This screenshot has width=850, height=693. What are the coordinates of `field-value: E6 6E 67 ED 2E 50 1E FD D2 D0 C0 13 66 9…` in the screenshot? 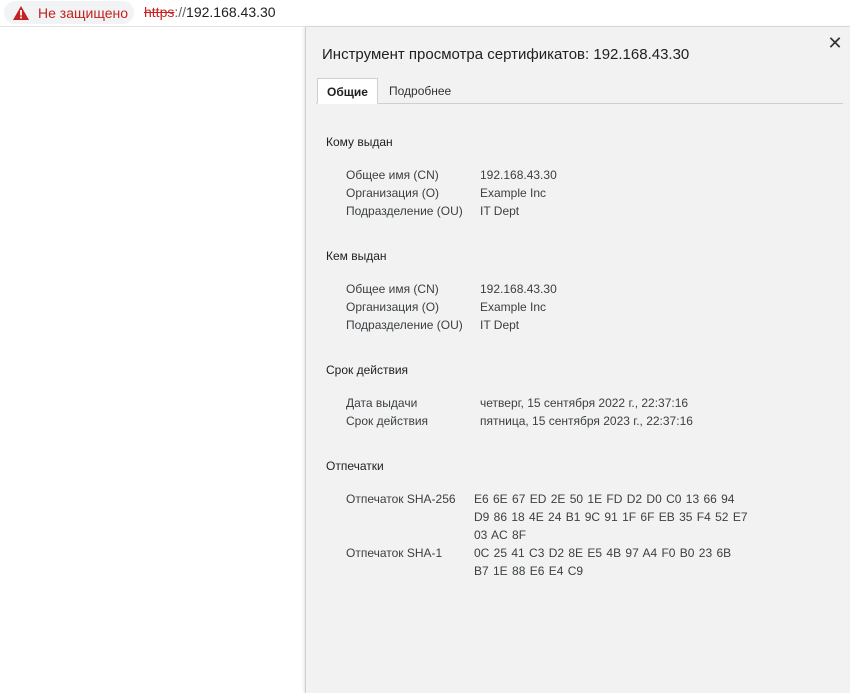 It's located at (611, 517).